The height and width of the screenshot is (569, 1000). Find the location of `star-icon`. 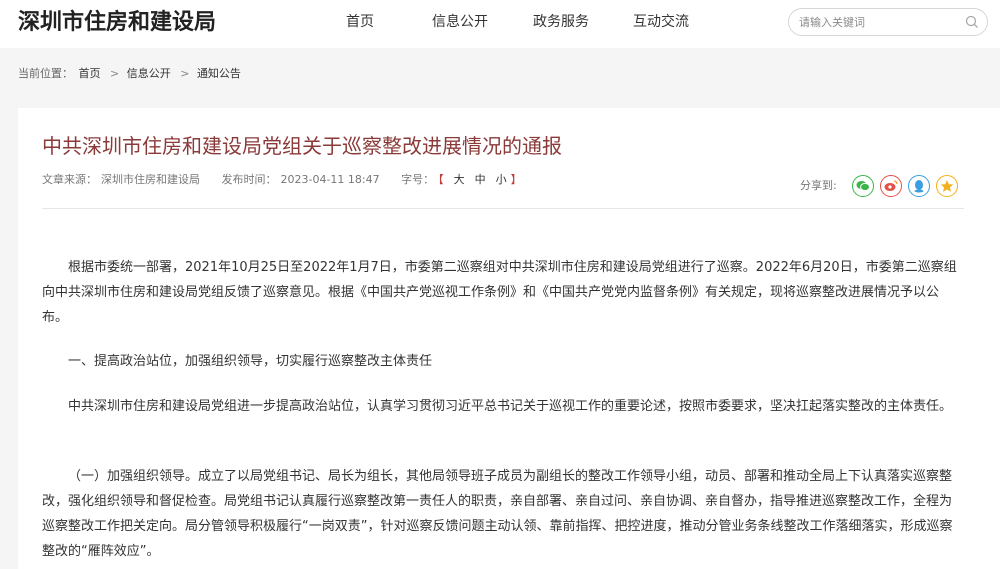

star-icon is located at coordinates (947, 186).